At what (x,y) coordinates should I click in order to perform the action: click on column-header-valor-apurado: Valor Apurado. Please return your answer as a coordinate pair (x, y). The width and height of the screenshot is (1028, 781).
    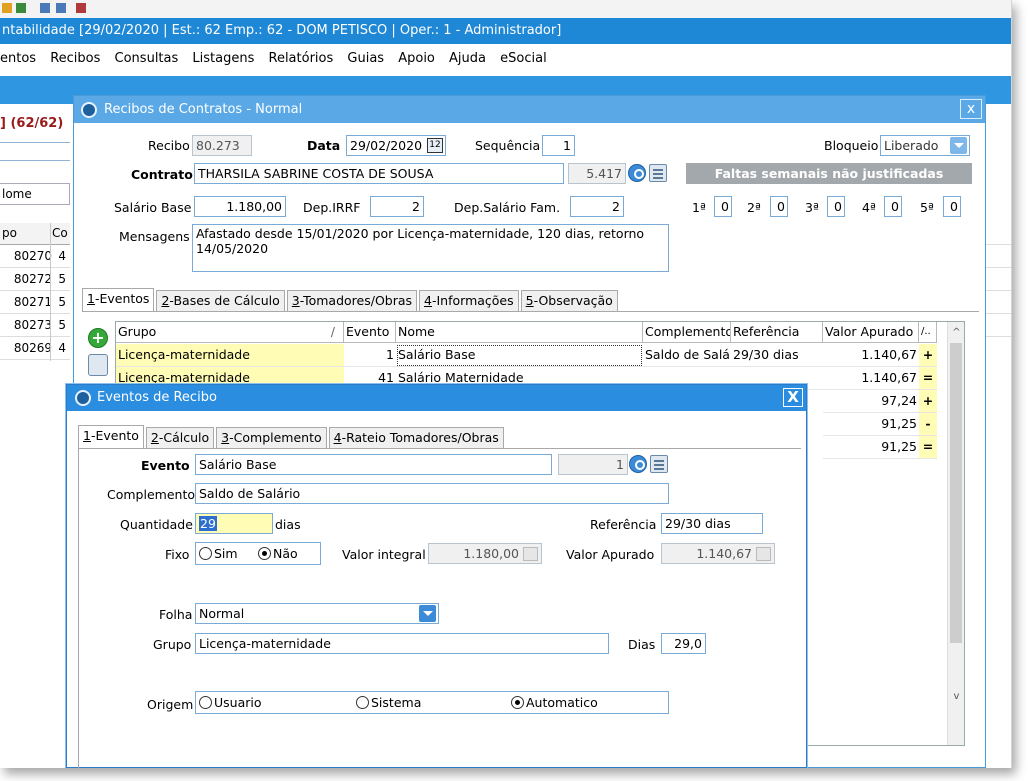
    Looking at the image, I should click on (871, 332).